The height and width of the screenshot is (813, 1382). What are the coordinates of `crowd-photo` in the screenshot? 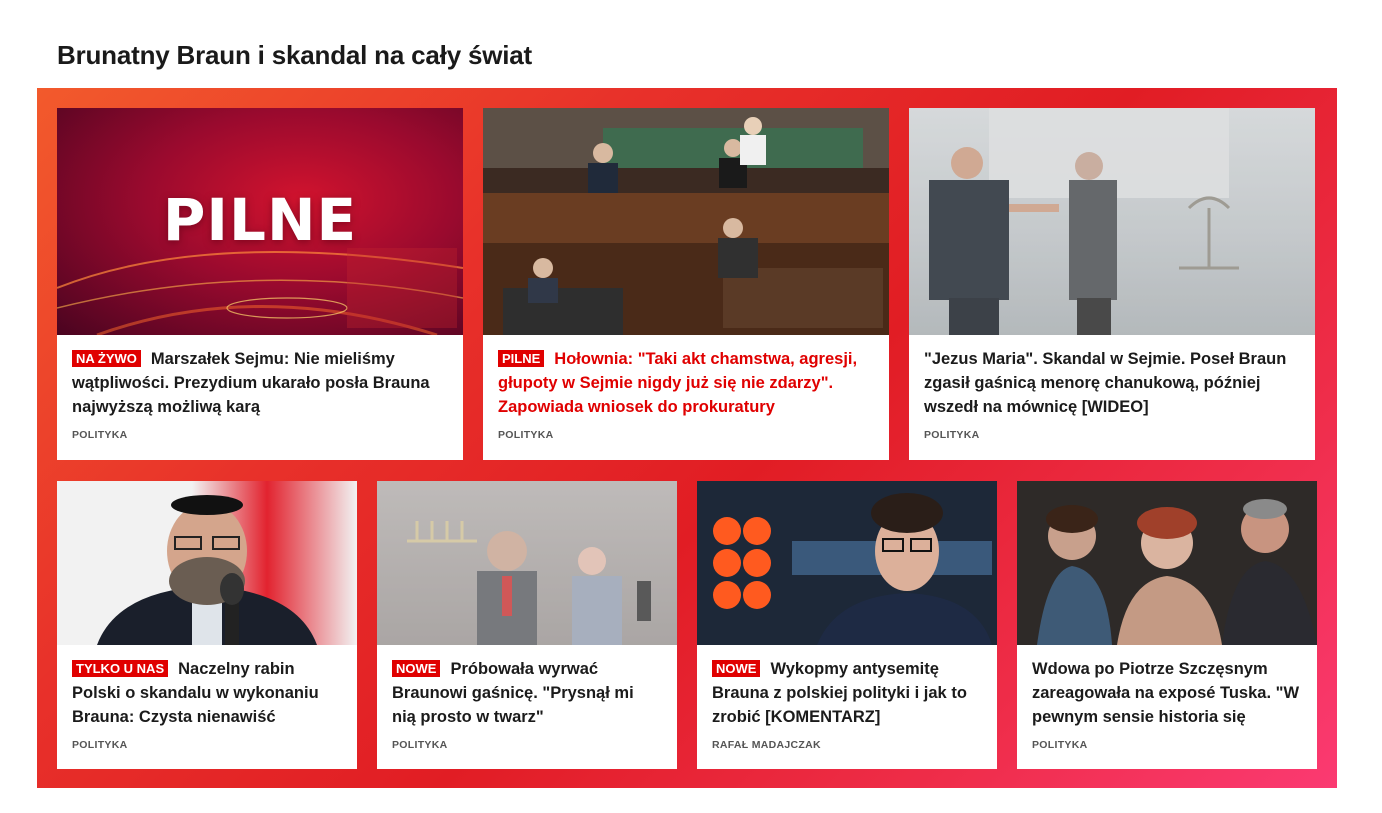 It's located at (1177, 572).